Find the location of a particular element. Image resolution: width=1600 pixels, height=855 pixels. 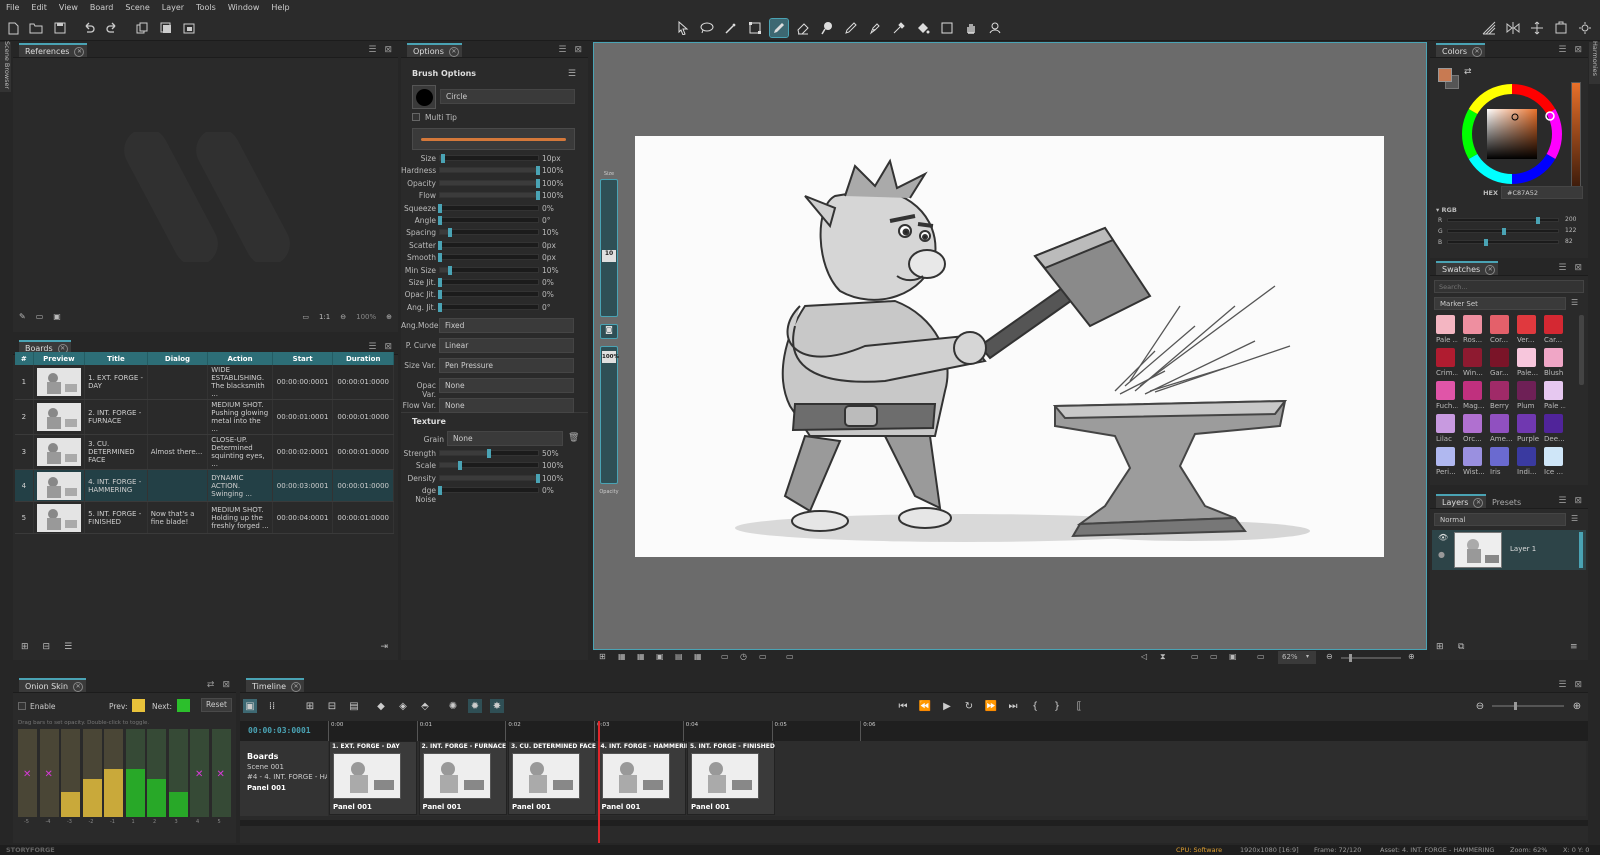

trash-icon: 🗑 is located at coordinates (573, 438).